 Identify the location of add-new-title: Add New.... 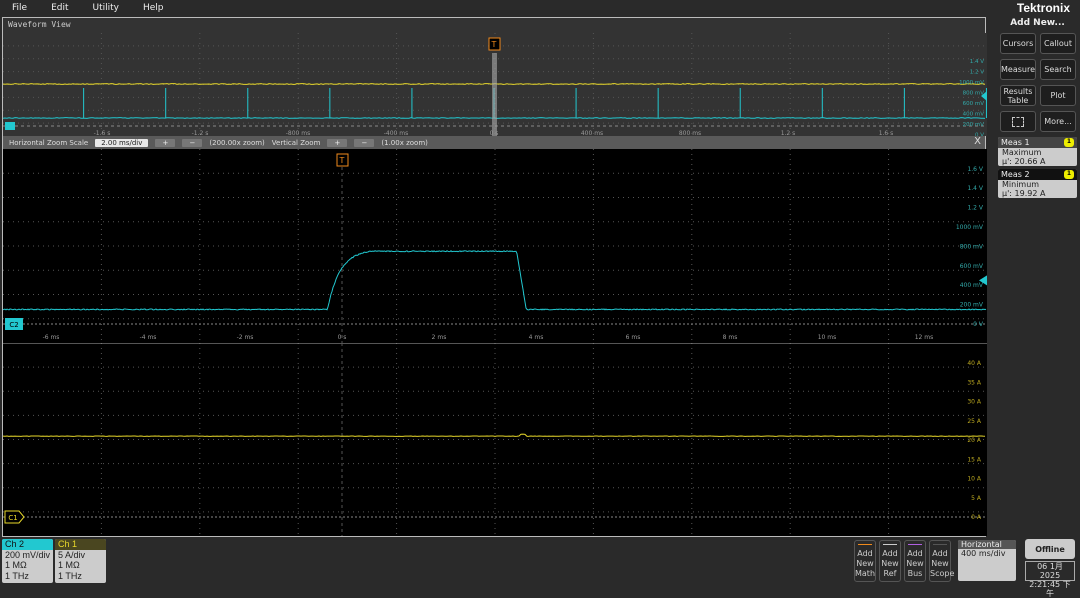
(1037, 23).